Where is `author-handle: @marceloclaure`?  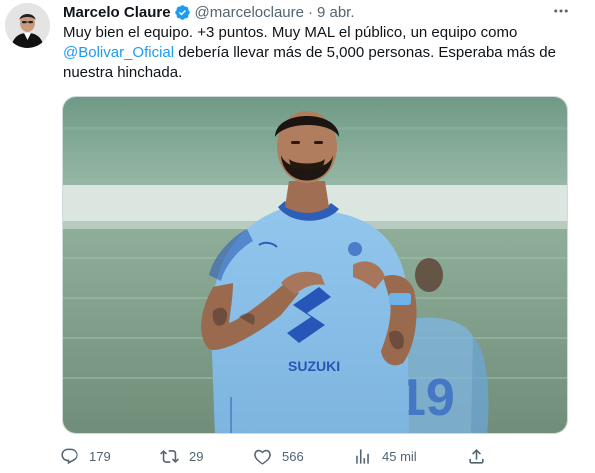
author-handle: @marceloclaure is located at coordinates (249, 12).